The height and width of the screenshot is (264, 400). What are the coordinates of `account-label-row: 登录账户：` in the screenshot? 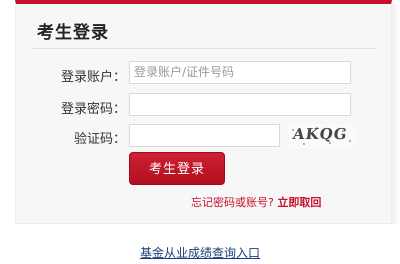 It's located at (71, 75).